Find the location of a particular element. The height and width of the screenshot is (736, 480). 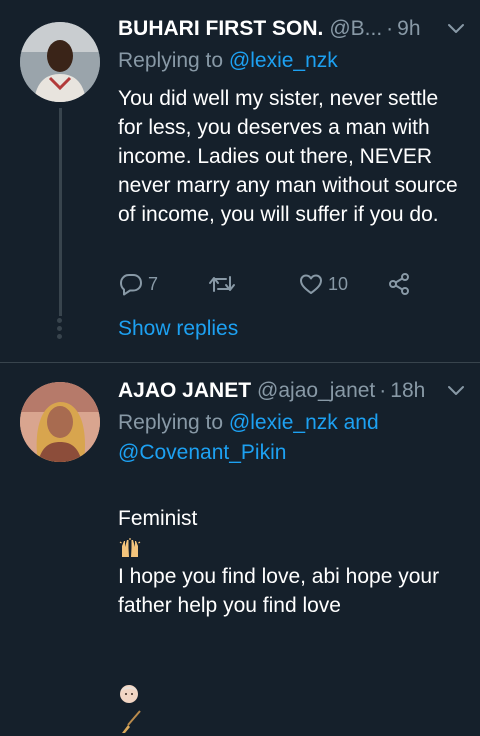

reply-button: 7 is located at coordinates (138, 284).